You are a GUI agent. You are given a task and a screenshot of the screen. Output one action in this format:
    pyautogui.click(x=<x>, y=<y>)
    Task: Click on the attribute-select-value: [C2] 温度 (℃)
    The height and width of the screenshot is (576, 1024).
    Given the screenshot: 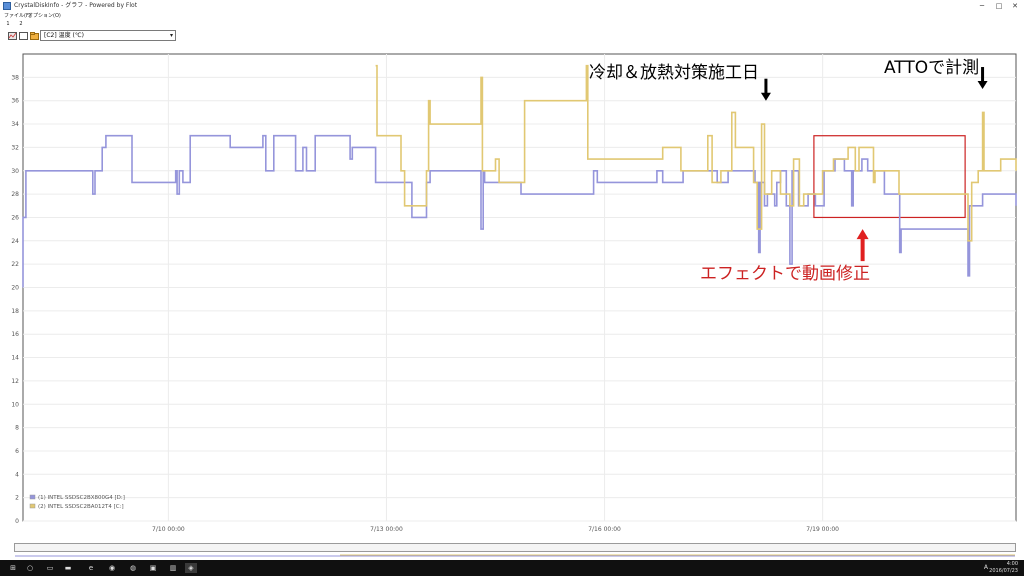 What is the action you would take?
    pyautogui.click(x=64, y=35)
    